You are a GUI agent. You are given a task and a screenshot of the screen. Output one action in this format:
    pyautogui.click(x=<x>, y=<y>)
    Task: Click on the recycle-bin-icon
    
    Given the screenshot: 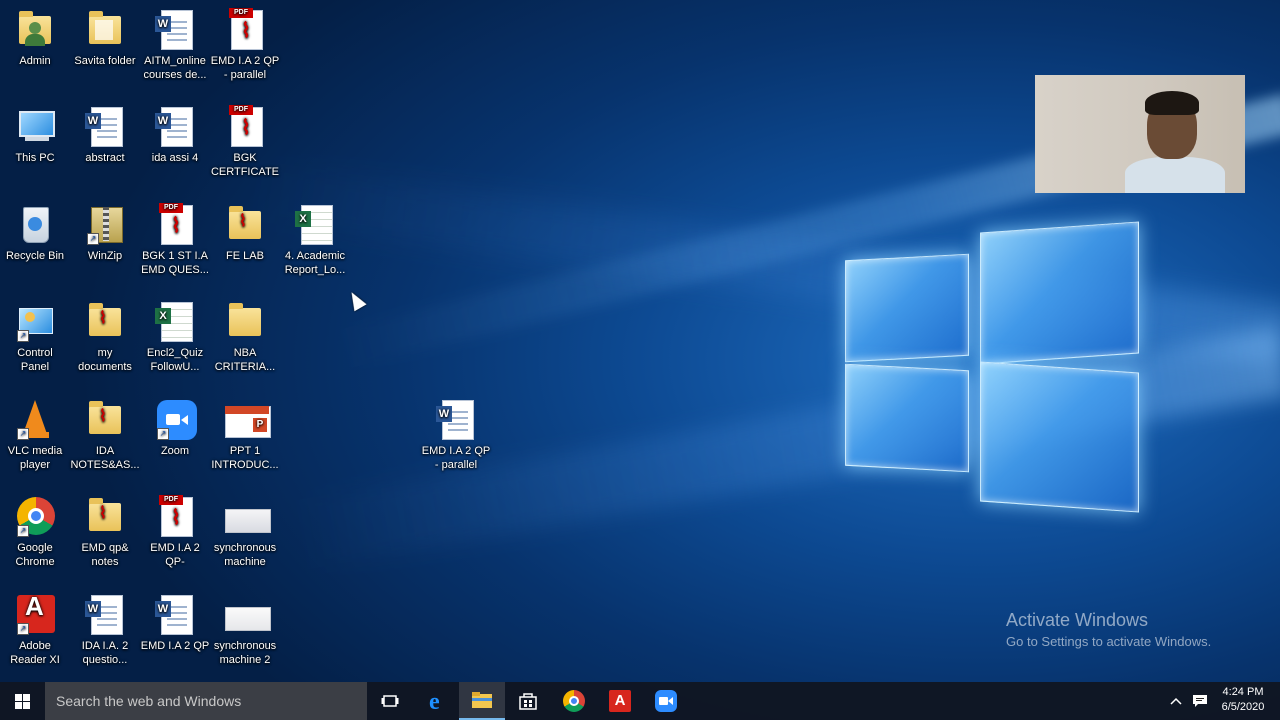 What is the action you would take?
    pyautogui.click(x=35, y=224)
    